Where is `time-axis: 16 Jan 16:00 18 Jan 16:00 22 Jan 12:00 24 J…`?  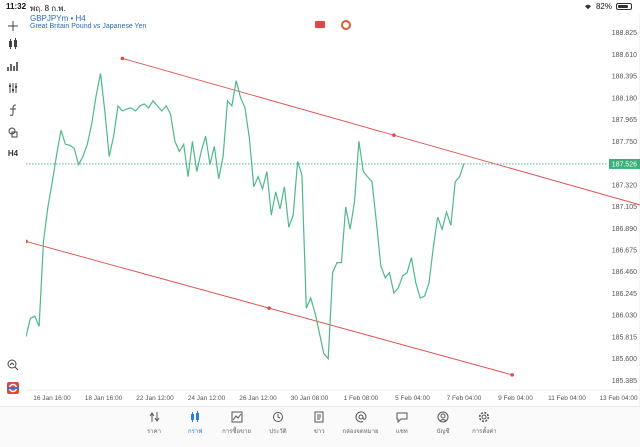
time-axis: 16 Jan 16:00 18 Jan 16:00 22 Jan 12:00 24 J… is located at coordinates (335, 398).